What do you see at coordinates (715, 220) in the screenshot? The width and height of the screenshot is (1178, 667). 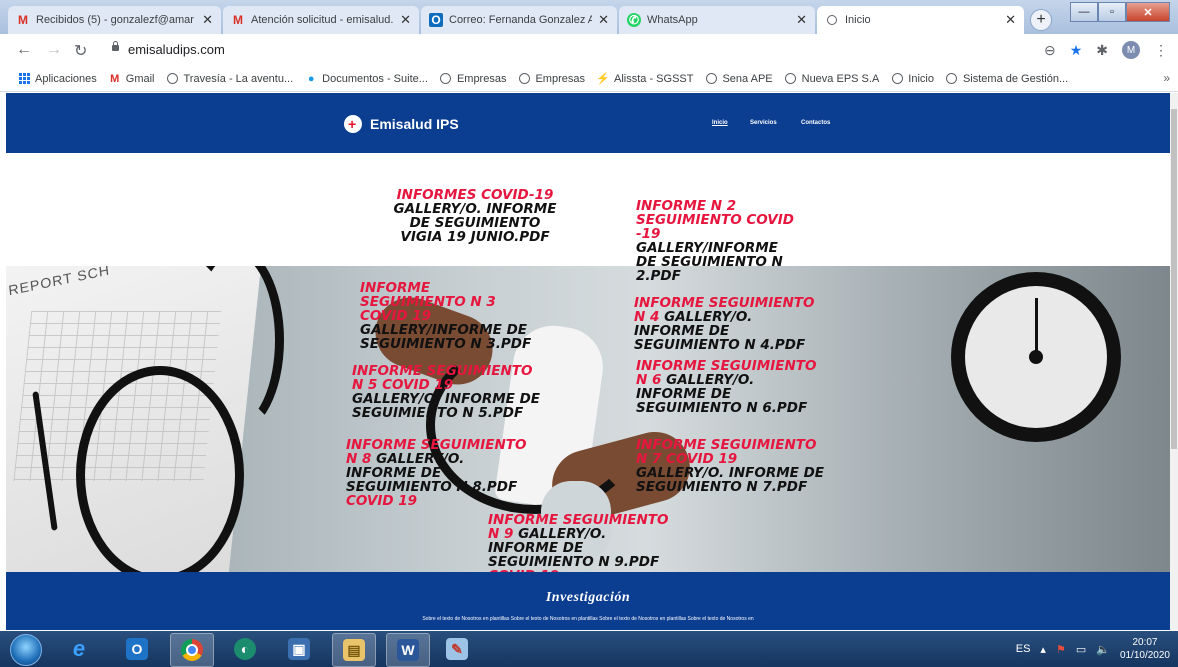 I see `link-red-text: INFORME N 2 SEGUIMIENTO COVID -19` at bounding box center [715, 220].